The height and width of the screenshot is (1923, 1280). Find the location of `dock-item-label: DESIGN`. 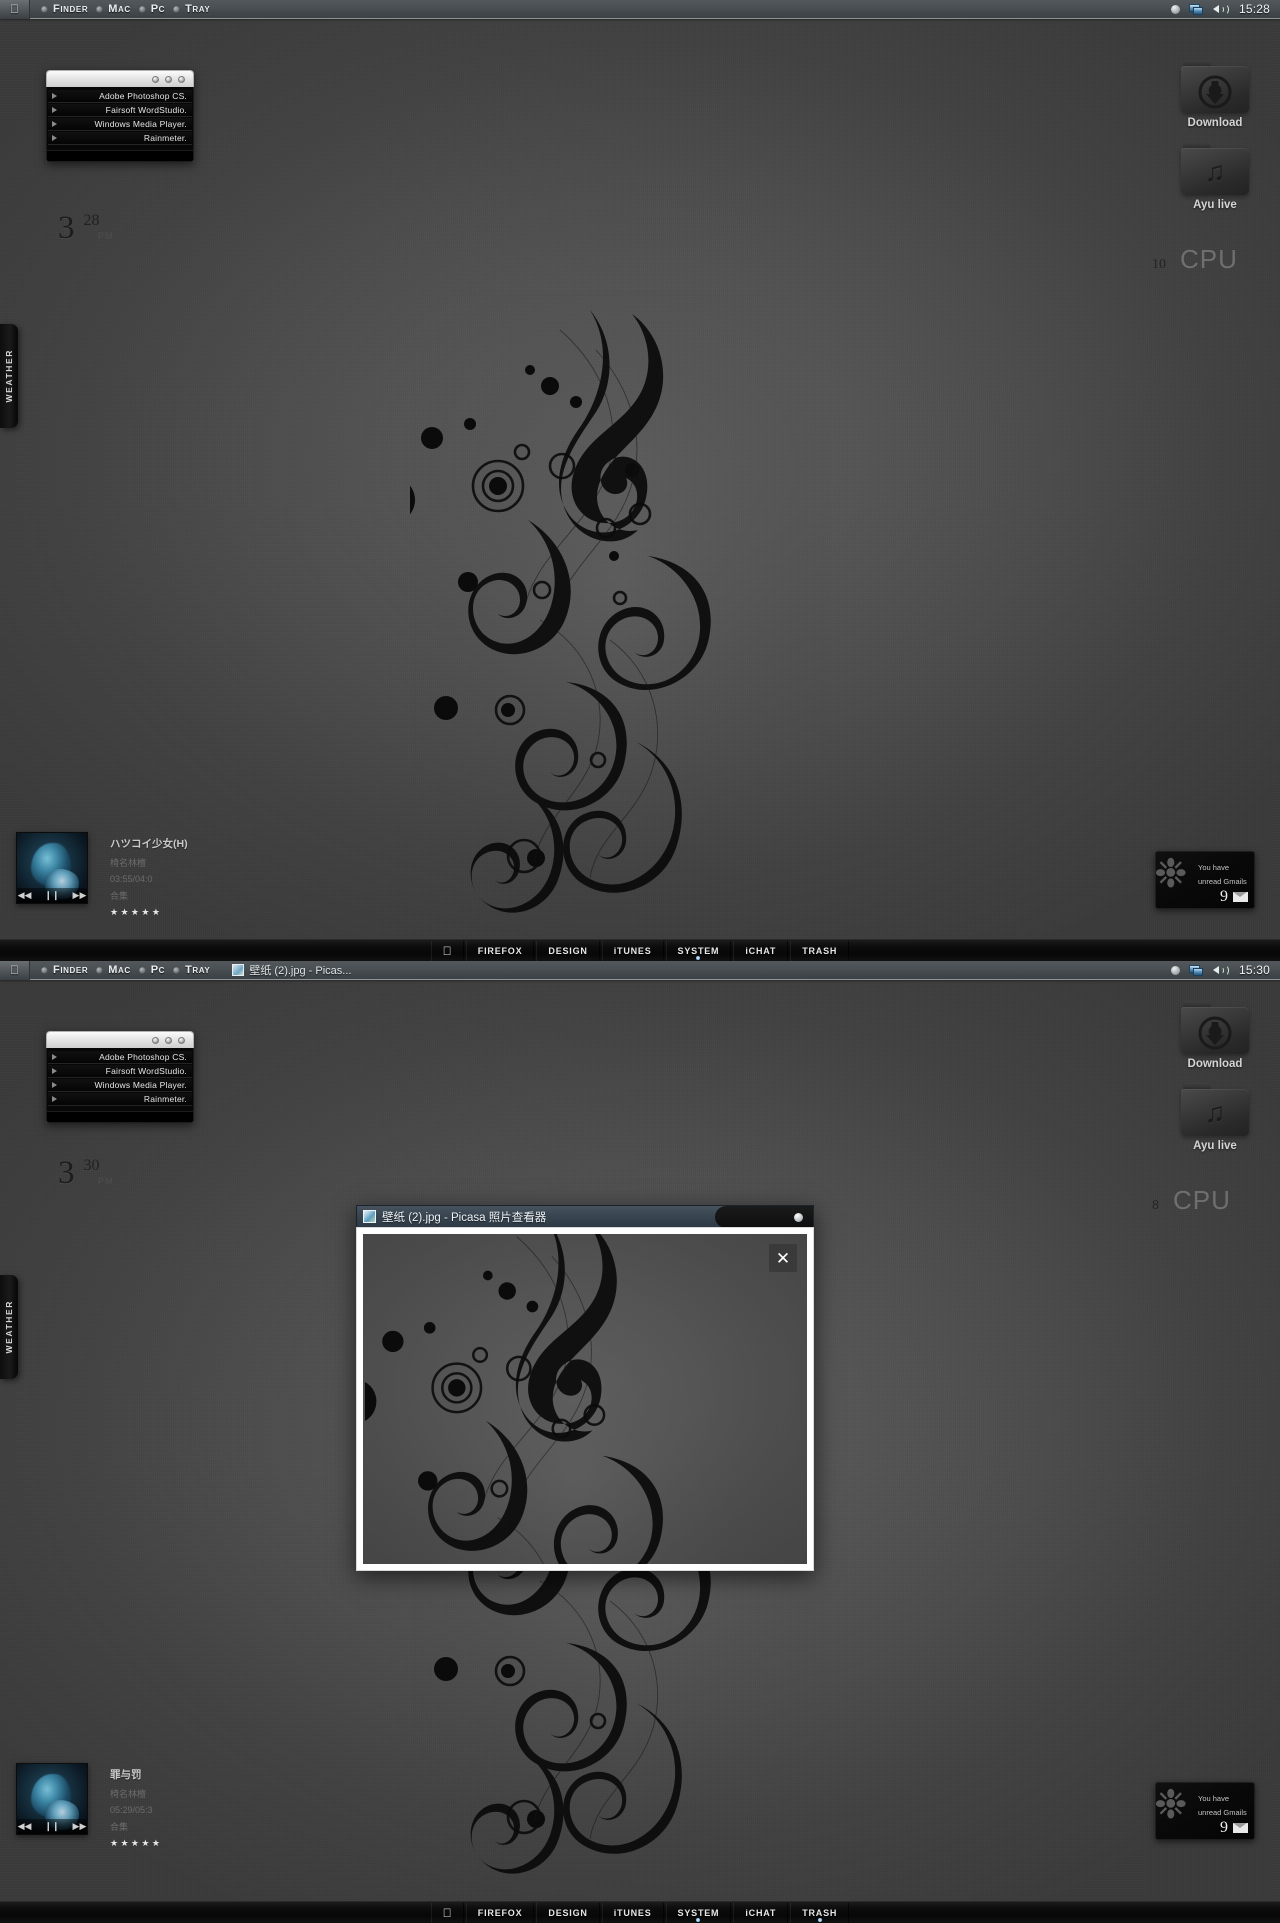

dock-item-label: DESIGN is located at coordinates (565, 1912).